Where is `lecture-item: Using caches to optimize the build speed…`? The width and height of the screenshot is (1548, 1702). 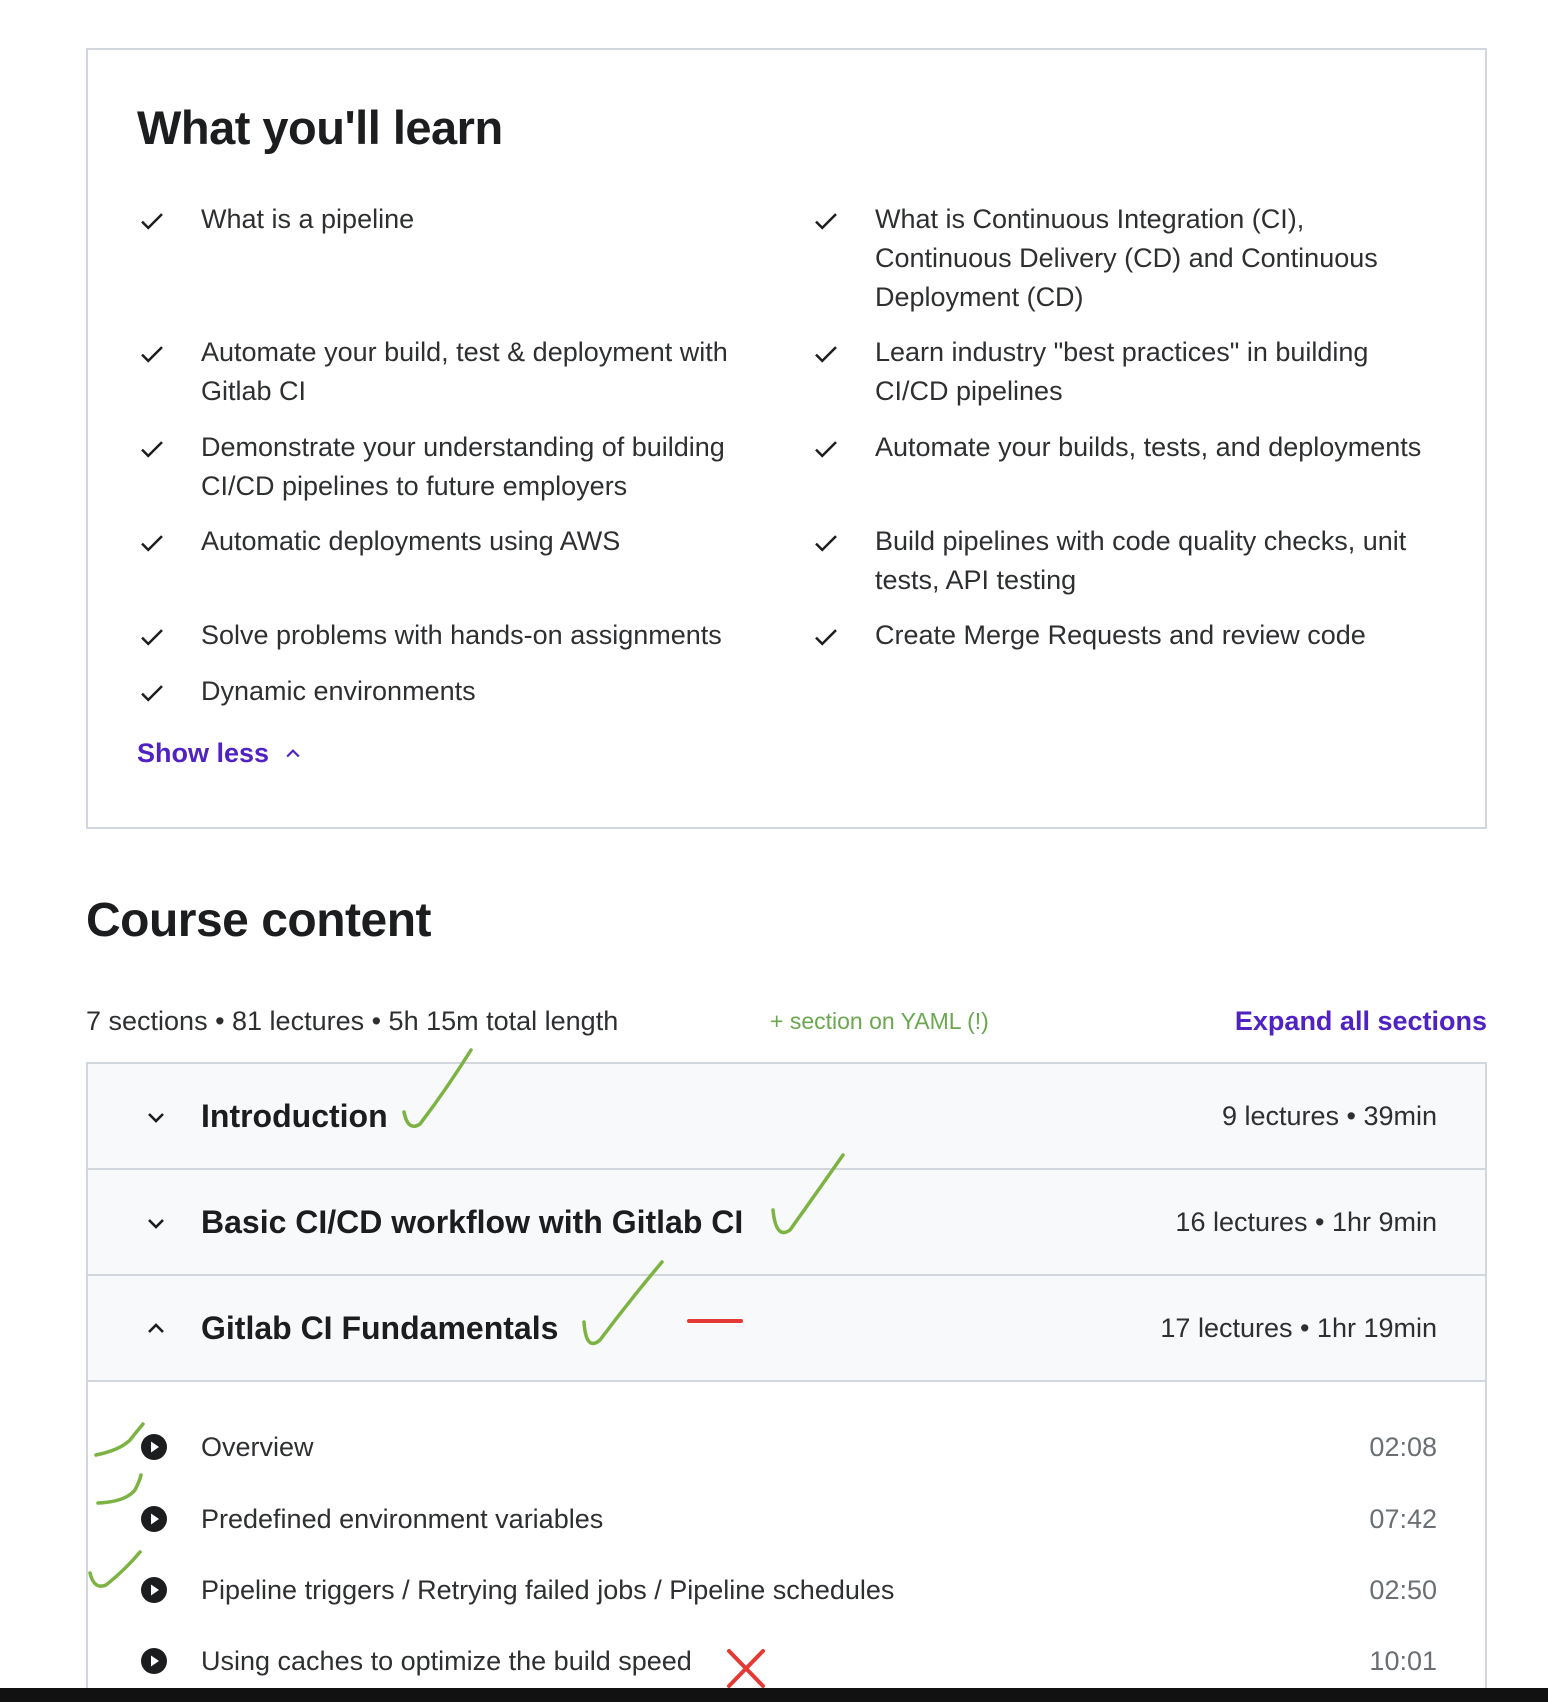 lecture-item: Using caches to optimize the build speed… is located at coordinates (786, 1661).